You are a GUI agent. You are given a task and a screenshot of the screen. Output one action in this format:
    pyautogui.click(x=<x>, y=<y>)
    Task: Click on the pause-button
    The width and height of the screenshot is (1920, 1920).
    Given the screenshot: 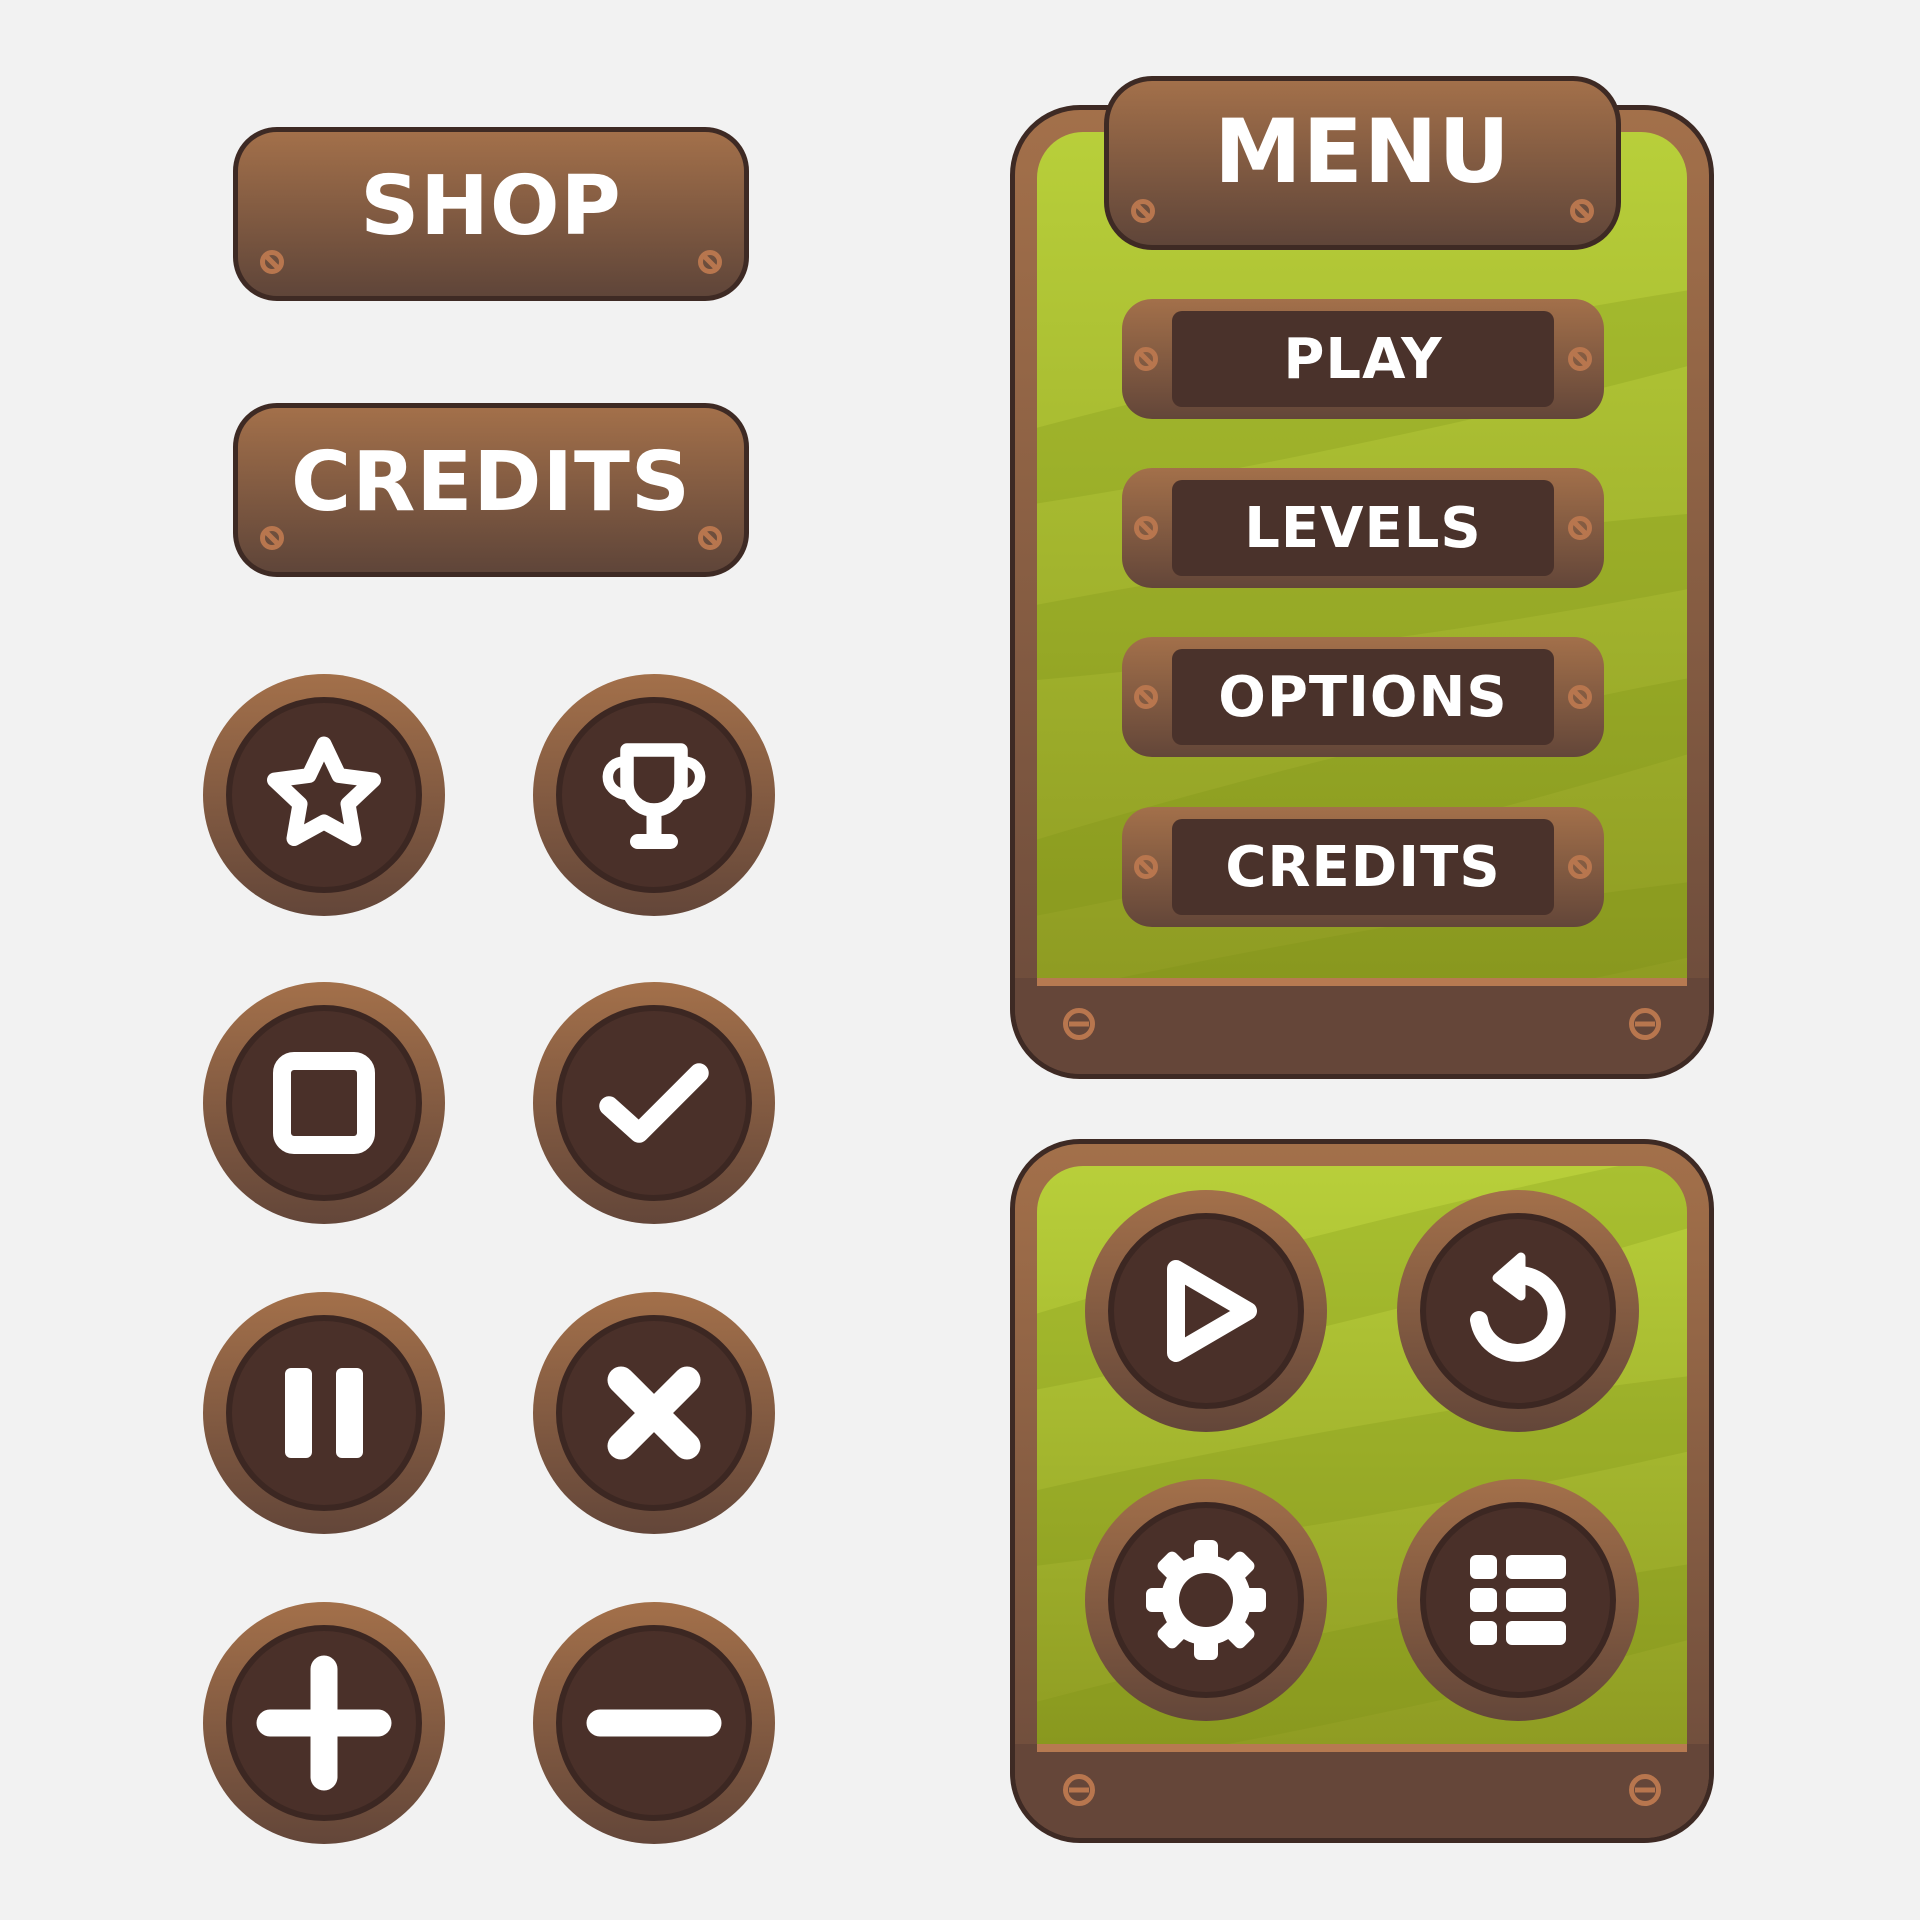 What is the action you would take?
    pyautogui.click(x=324, y=1413)
    